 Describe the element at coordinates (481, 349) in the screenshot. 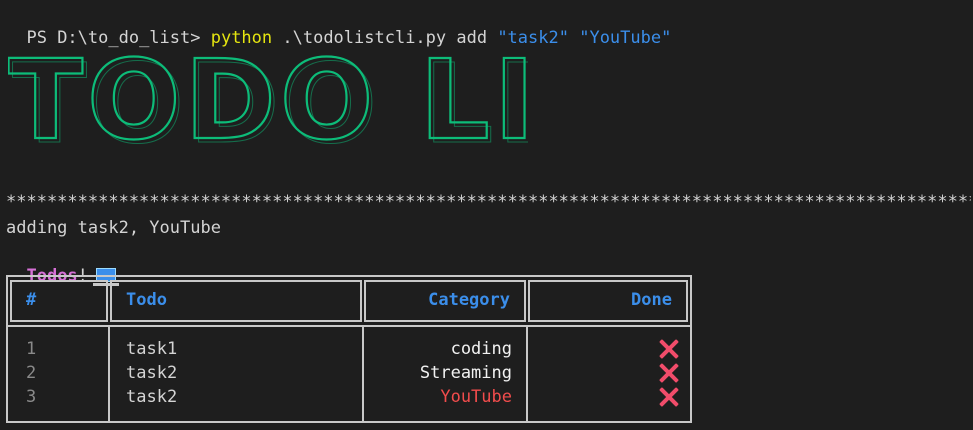

I see `row-category: coding` at that location.